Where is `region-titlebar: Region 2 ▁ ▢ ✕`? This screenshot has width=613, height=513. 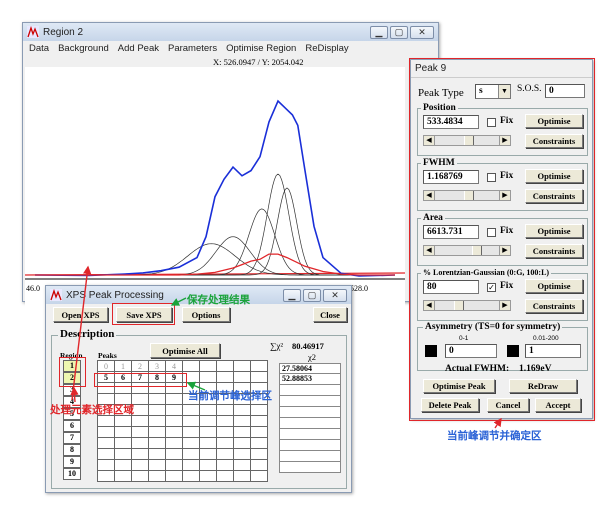
region-titlebar: Region 2 ▁ ▢ ✕ is located at coordinates (230, 32).